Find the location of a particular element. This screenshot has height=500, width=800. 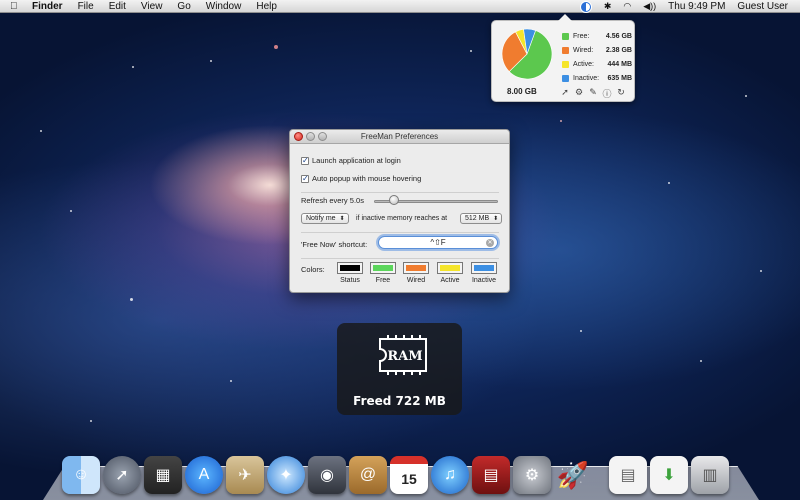

downloads-icon: ⬇ is located at coordinates (669, 475).